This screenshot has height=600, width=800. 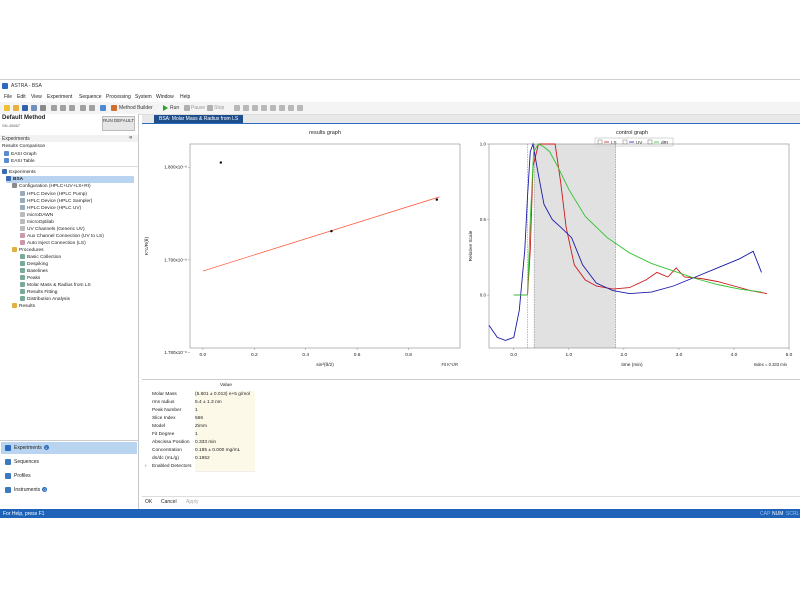 I want to click on property-row: Peak Number 1, so click(x=202, y=411).